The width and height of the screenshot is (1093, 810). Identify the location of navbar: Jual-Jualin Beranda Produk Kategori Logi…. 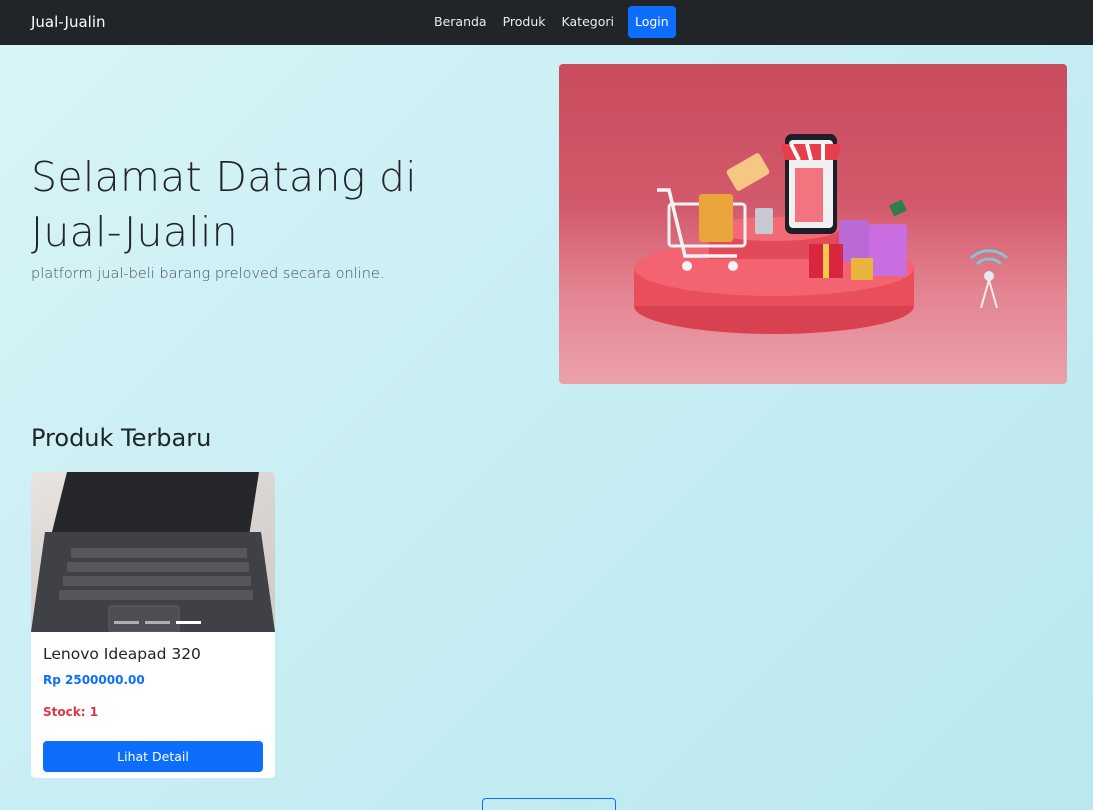
(546, 22).